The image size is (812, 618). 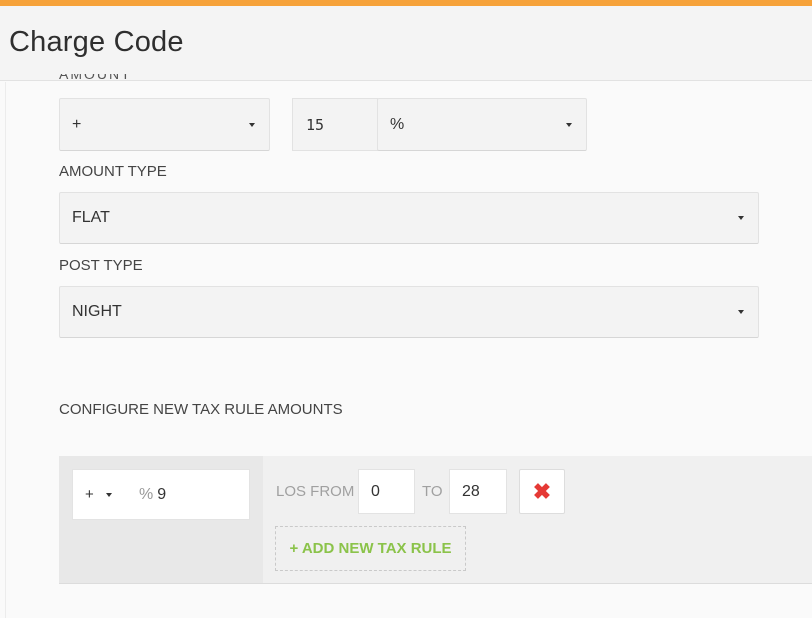 I want to click on page-header: Charge Code, so click(x=406, y=43).